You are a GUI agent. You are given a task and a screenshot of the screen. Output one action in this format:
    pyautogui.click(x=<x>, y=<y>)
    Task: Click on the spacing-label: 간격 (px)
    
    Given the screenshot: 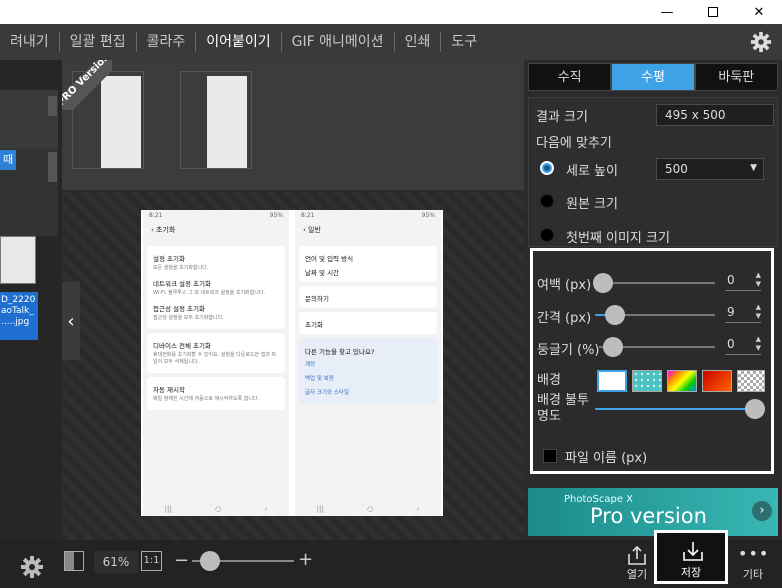 What is the action you would take?
    pyautogui.click(x=564, y=318)
    